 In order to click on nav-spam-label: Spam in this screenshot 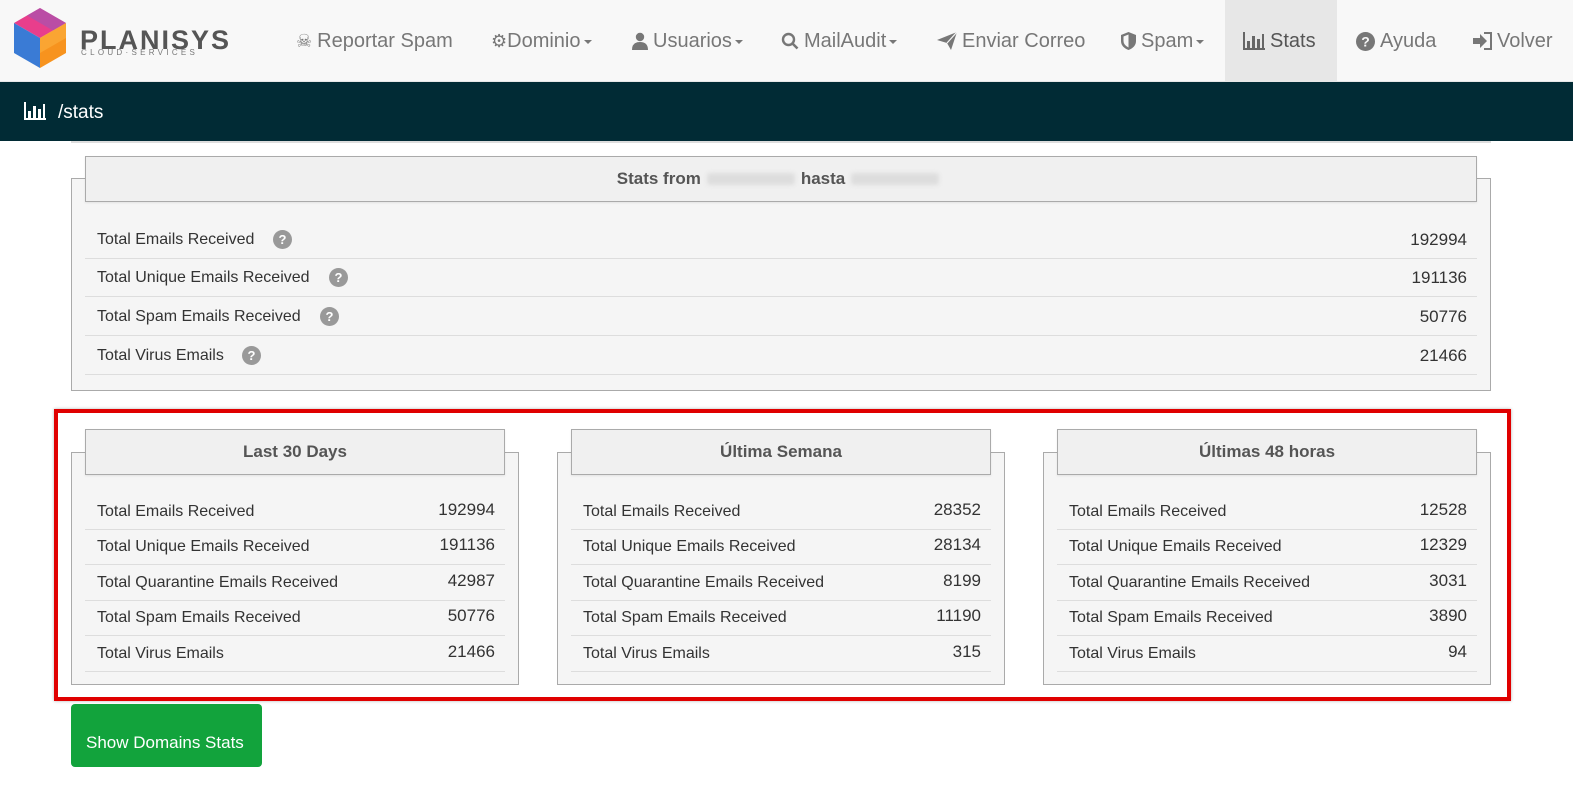, I will do `click(1167, 40)`.